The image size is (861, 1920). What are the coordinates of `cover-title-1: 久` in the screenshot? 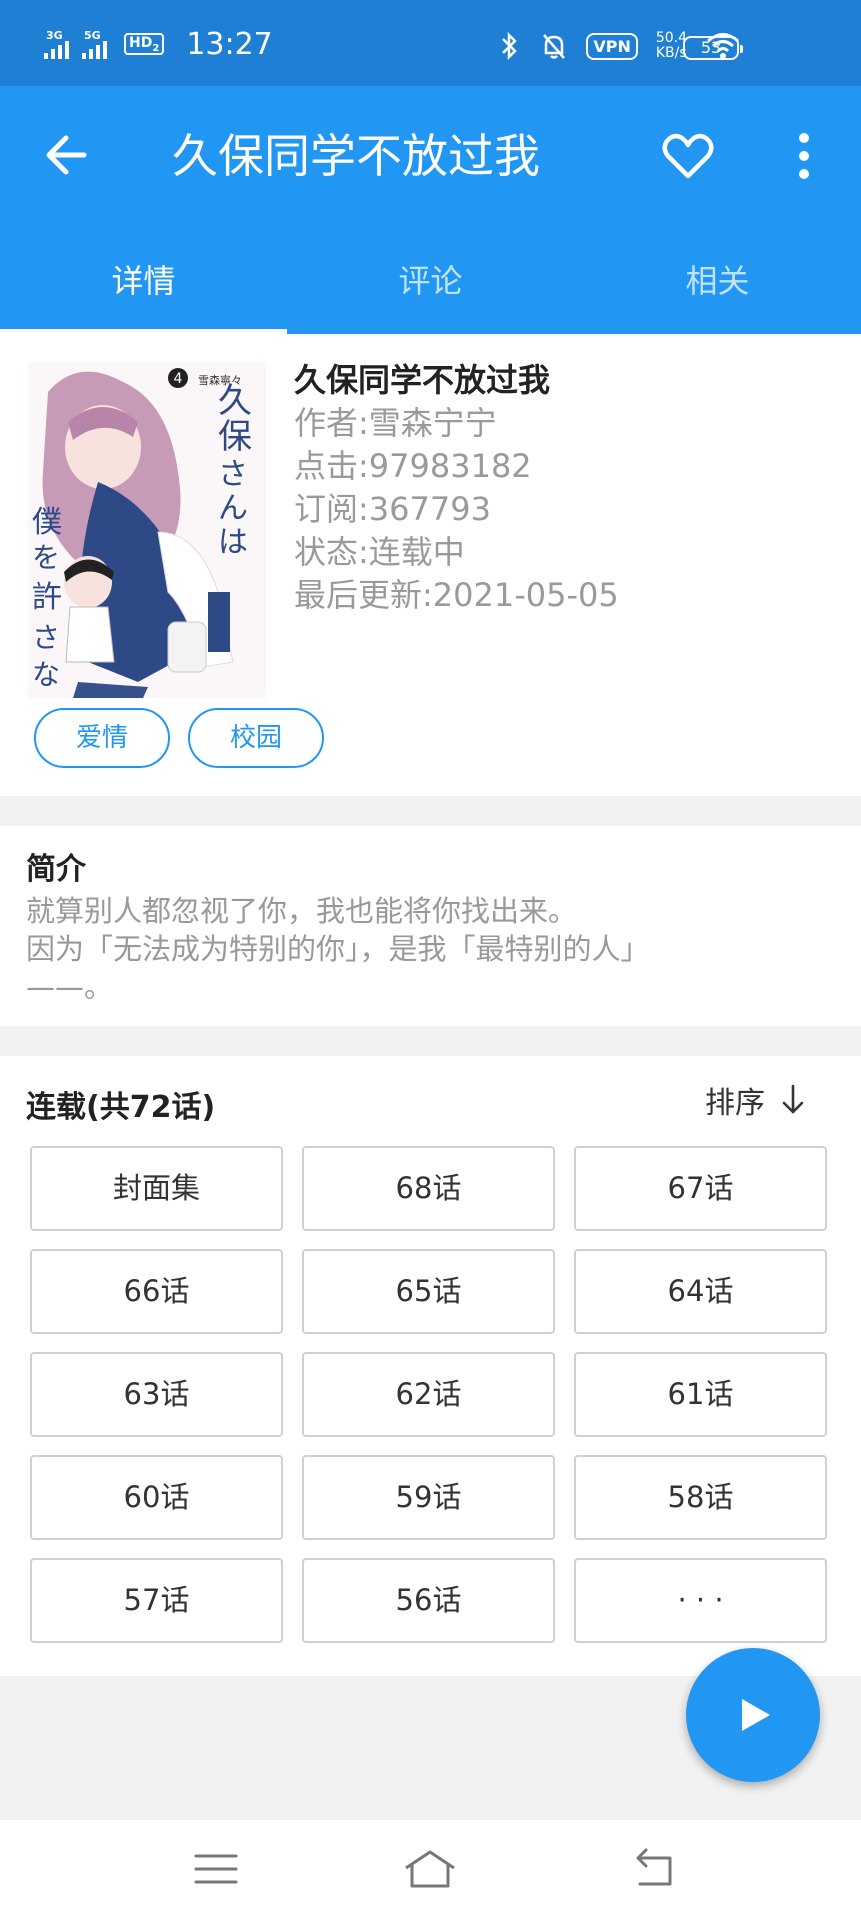 It's located at (235, 401).